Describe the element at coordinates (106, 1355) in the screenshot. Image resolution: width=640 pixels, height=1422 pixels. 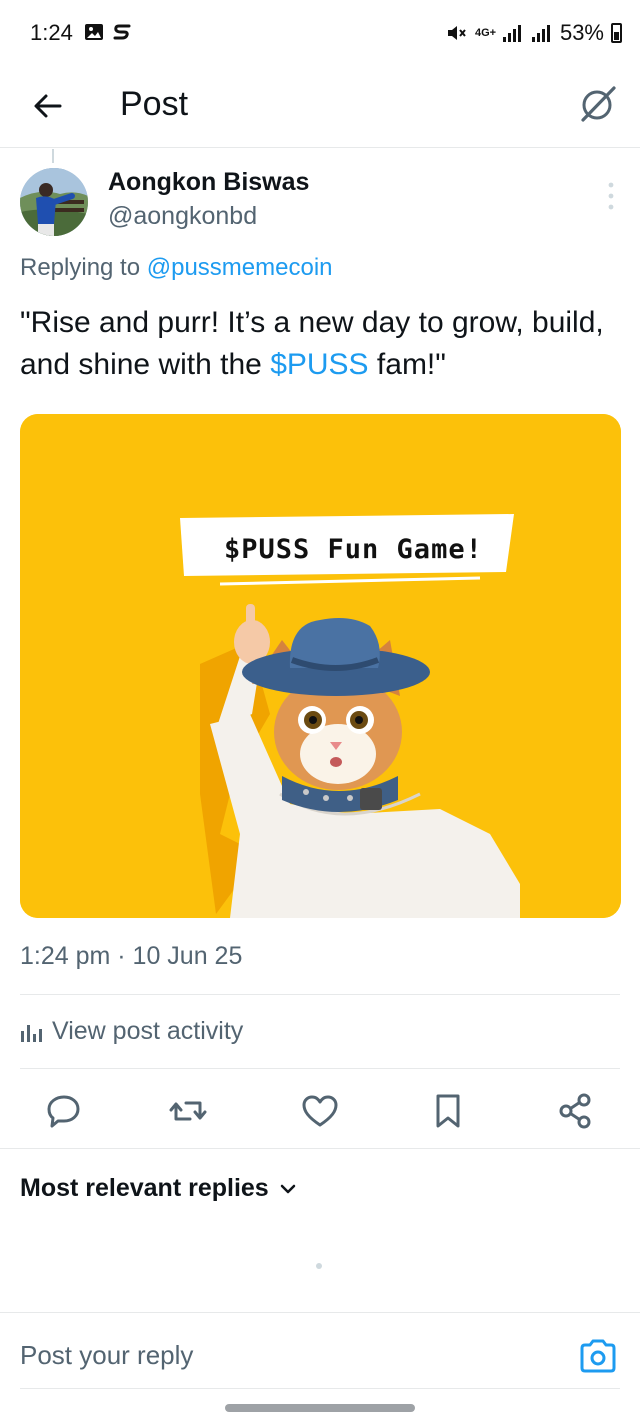
I see `reply-input: Post your reply` at that location.